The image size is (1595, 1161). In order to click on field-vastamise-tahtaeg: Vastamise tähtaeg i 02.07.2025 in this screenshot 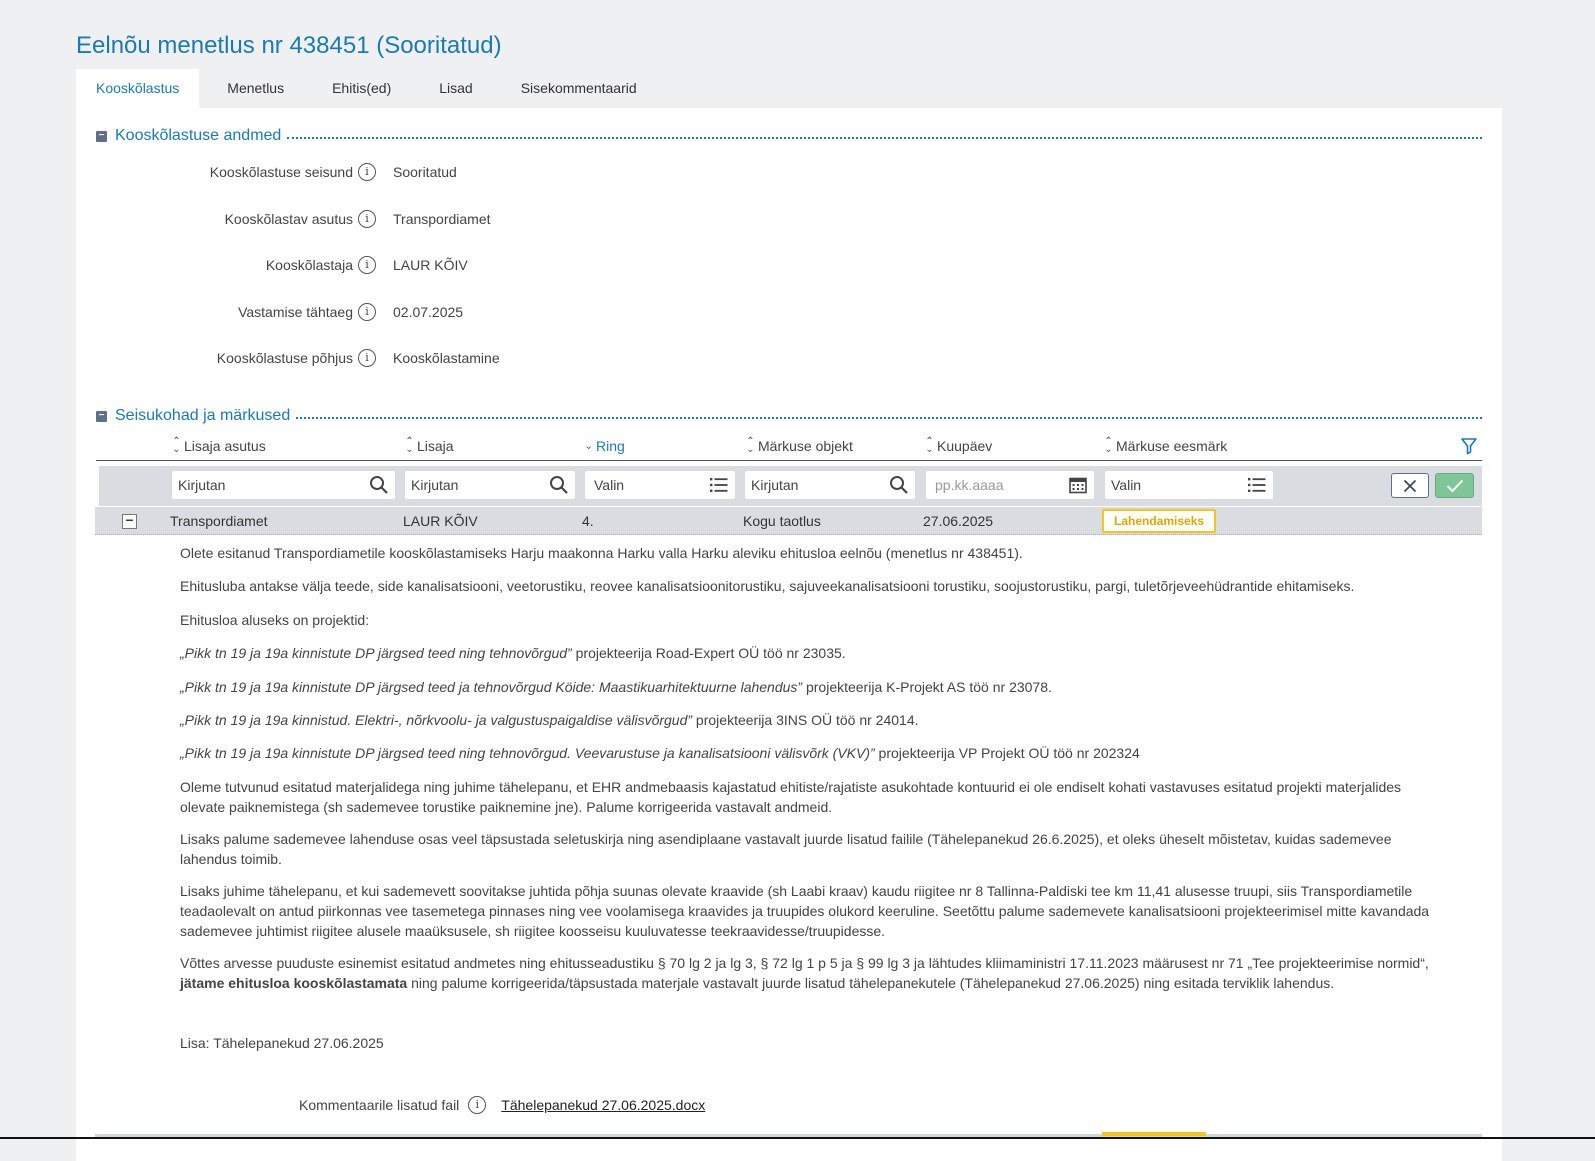, I will do `click(426, 312)`.